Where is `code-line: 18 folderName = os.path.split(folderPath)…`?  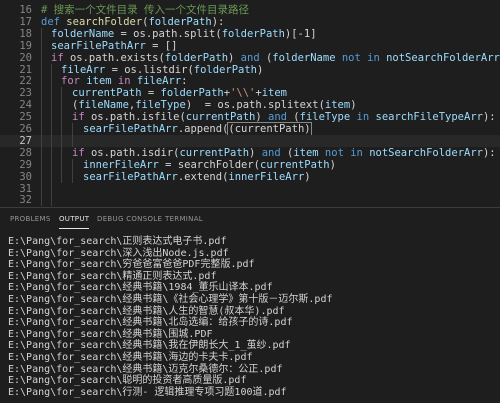
code-line: 18 folderName = os.path.split(folderPath)… is located at coordinates (250, 33).